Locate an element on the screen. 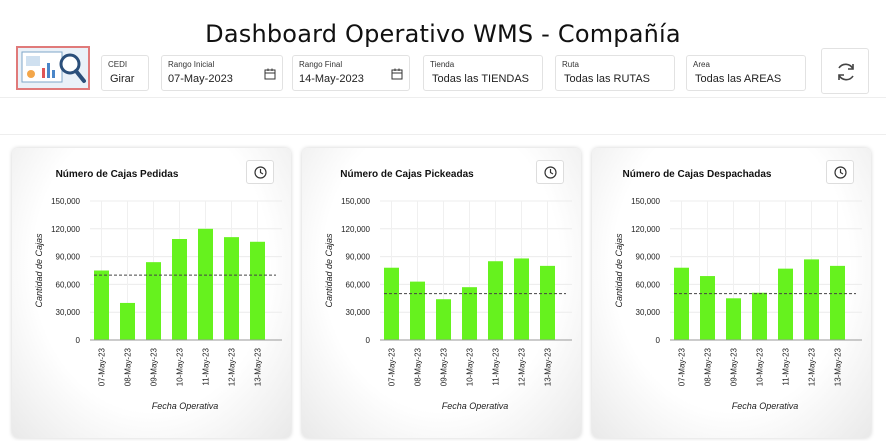 The width and height of the screenshot is (886, 441). ruta-select: Ruta Todas las RUTAS is located at coordinates (615, 73).